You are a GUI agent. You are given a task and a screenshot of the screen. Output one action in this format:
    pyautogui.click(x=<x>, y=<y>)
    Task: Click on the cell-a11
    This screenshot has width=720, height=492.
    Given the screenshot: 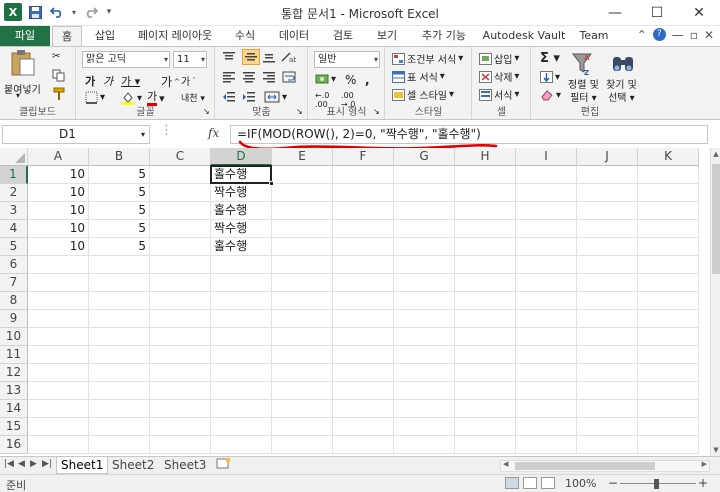 What is the action you would take?
    pyautogui.click(x=58, y=355)
    